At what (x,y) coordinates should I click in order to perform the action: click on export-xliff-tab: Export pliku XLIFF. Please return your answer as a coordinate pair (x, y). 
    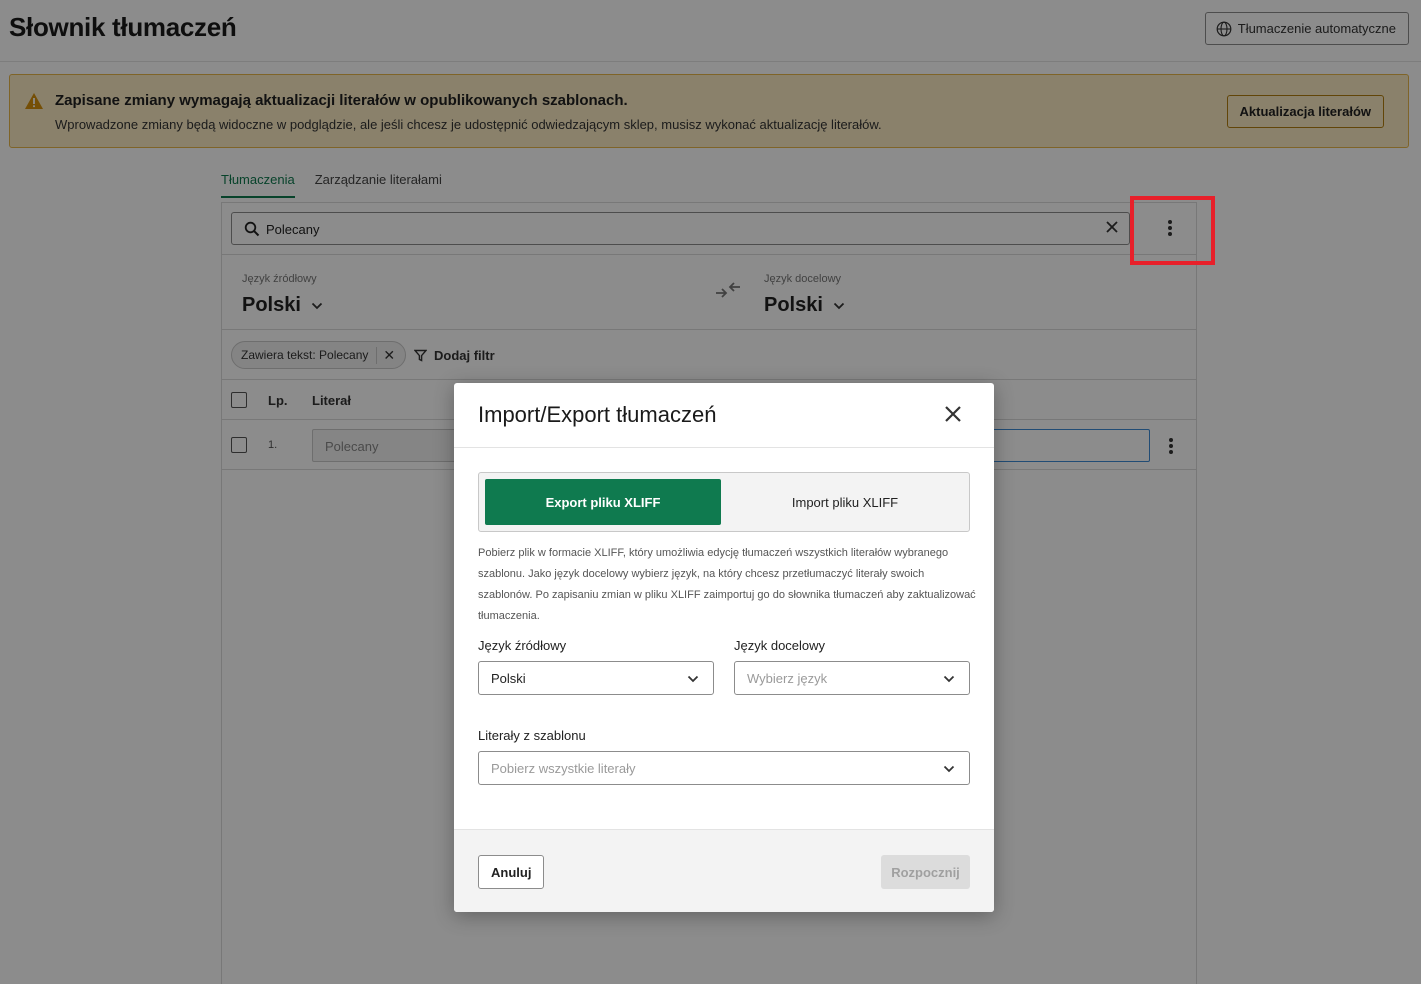
    Looking at the image, I should click on (603, 502).